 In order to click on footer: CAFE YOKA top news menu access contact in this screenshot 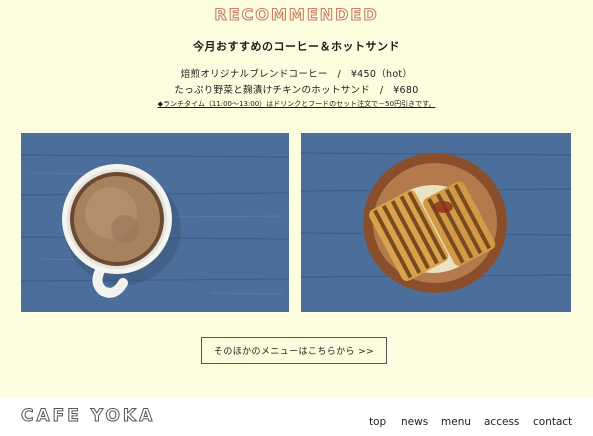, I will do `click(296, 416)`.